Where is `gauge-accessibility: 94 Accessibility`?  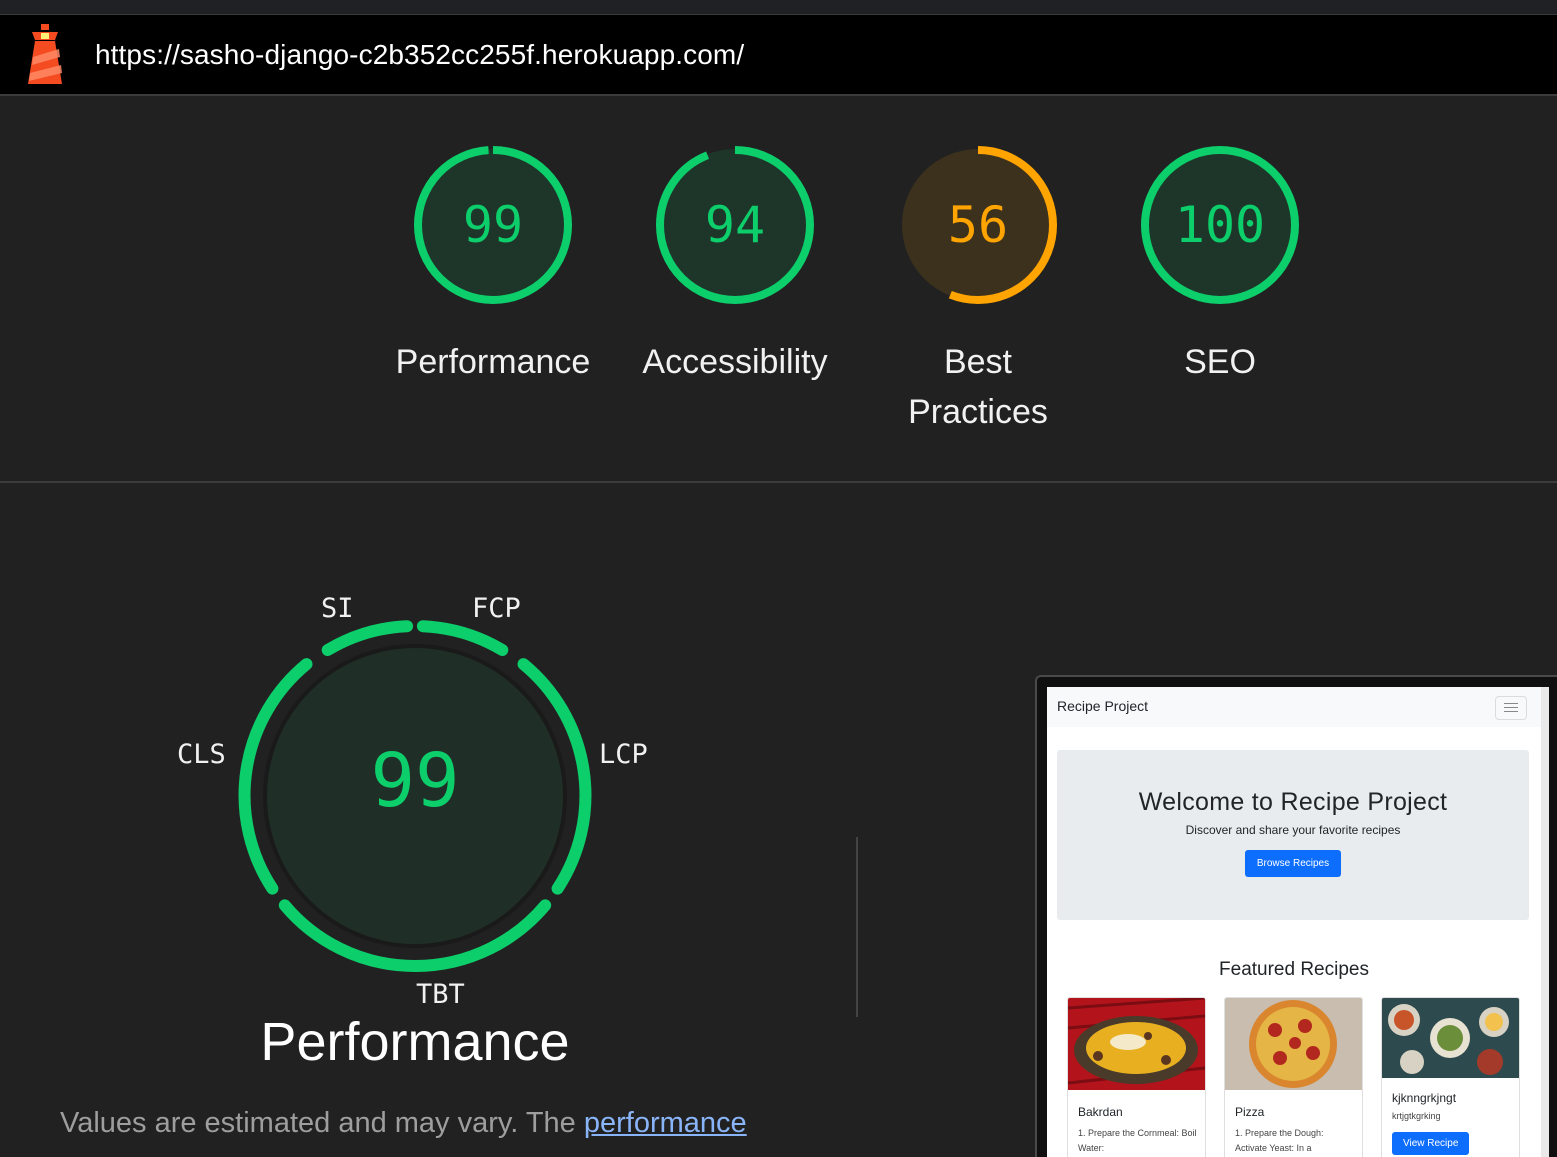 gauge-accessibility: 94 Accessibility is located at coordinates (735, 265).